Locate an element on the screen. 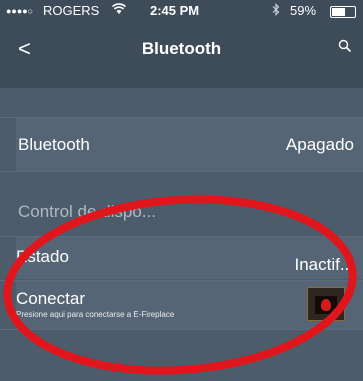 The height and width of the screenshot is (381, 363). estado-label: Estado is located at coordinates (42, 256).